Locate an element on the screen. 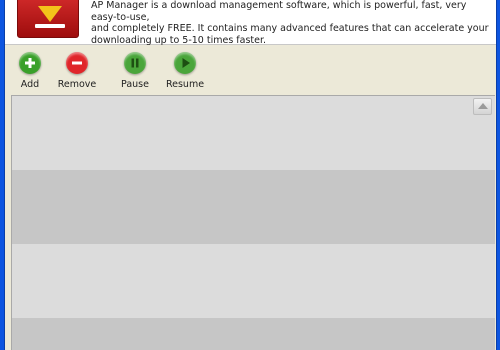  resume-button: Resume is located at coordinates (185, 73).